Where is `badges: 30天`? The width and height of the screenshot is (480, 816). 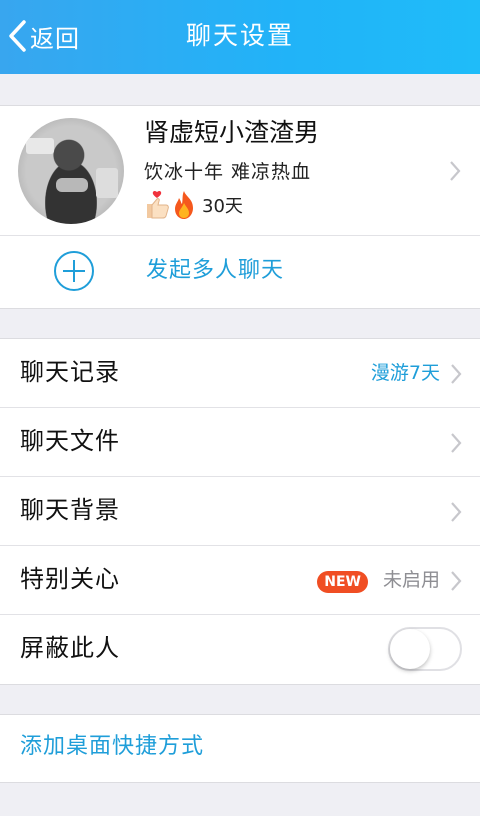 badges: 30天 is located at coordinates (193, 205).